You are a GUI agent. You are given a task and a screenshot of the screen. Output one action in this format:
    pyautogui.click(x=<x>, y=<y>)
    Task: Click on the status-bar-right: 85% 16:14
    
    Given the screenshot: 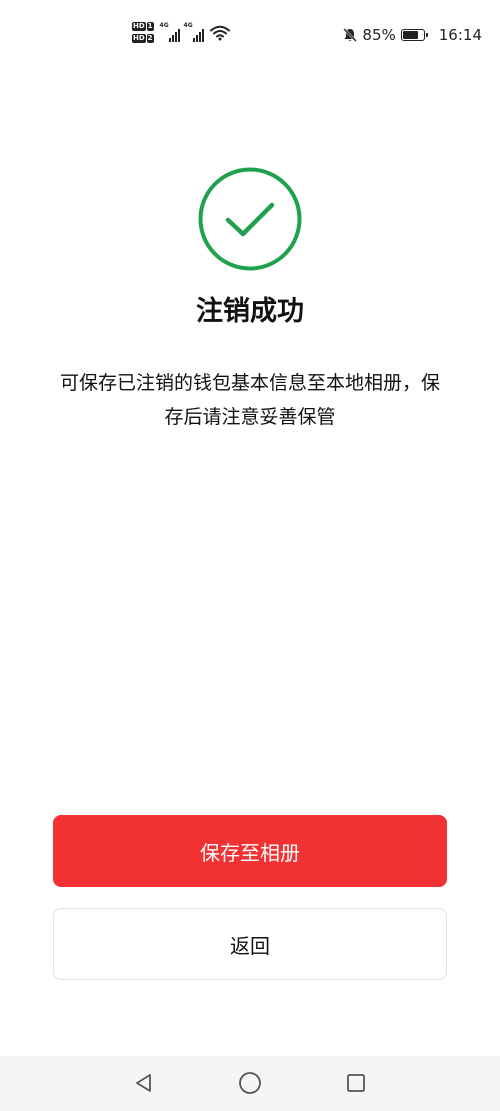 What is the action you would take?
    pyautogui.click(x=412, y=35)
    